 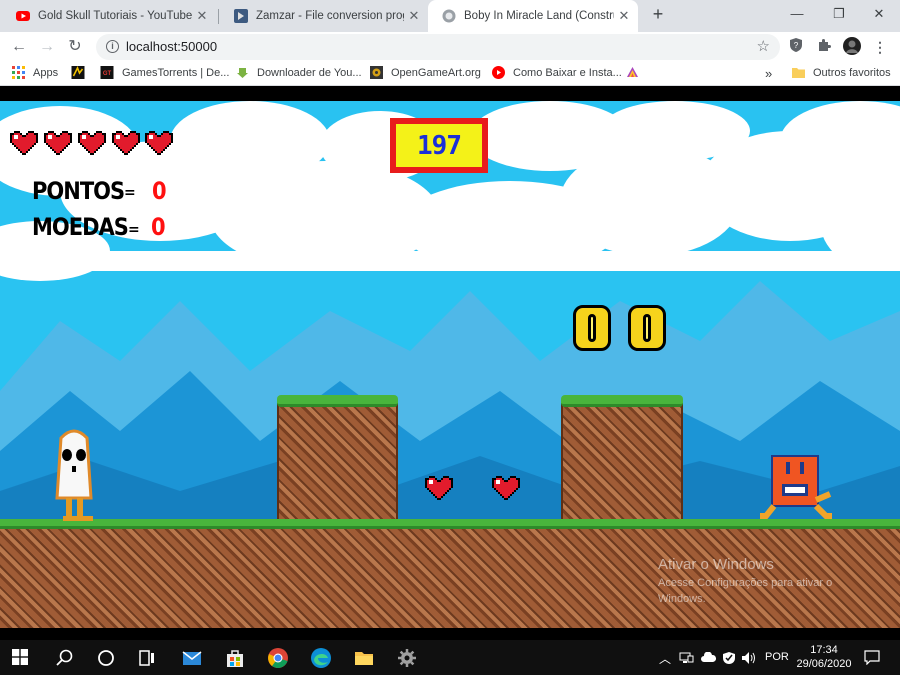 I want to click on activation-watermark-line1: Acesse Configurações para ativar o, so click(x=745, y=583).